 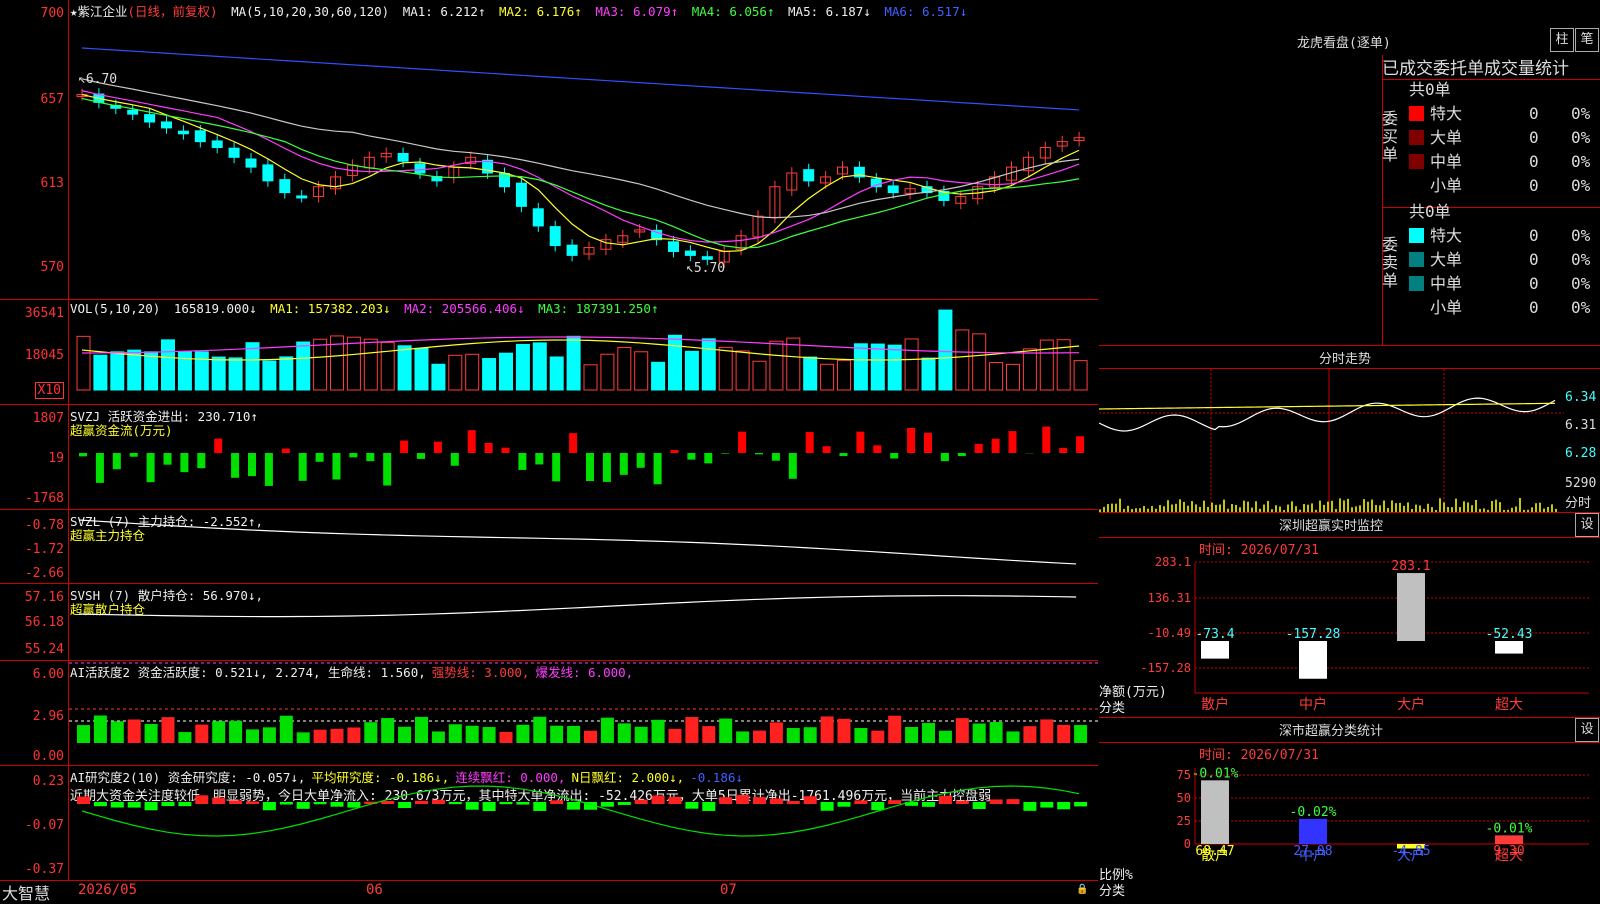 I want to click on category-bar, so click(x=1411, y=607).